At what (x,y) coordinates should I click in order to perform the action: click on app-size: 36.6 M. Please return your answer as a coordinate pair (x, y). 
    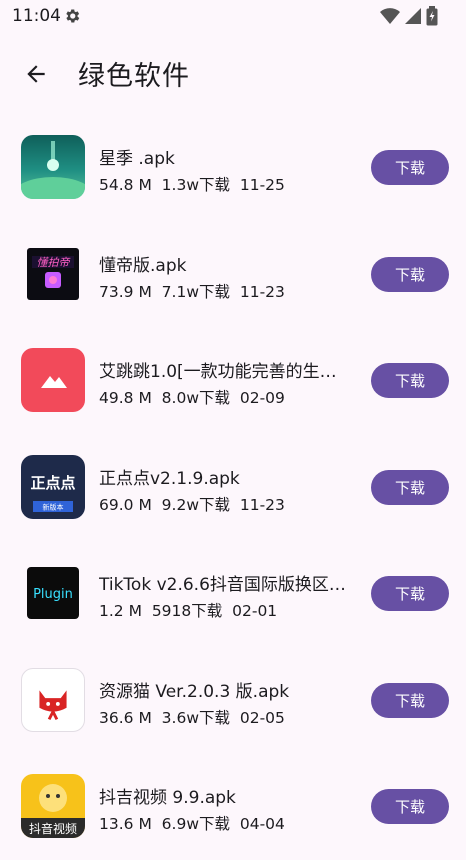
    Looking at the image, I should click on (125, 717).